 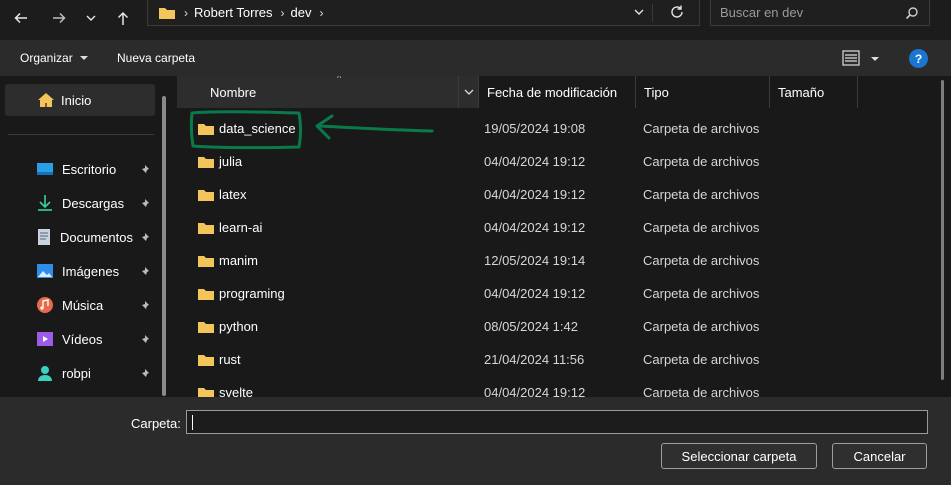 I want to click on organize-button: Organizar, so click(x=54, y=58).